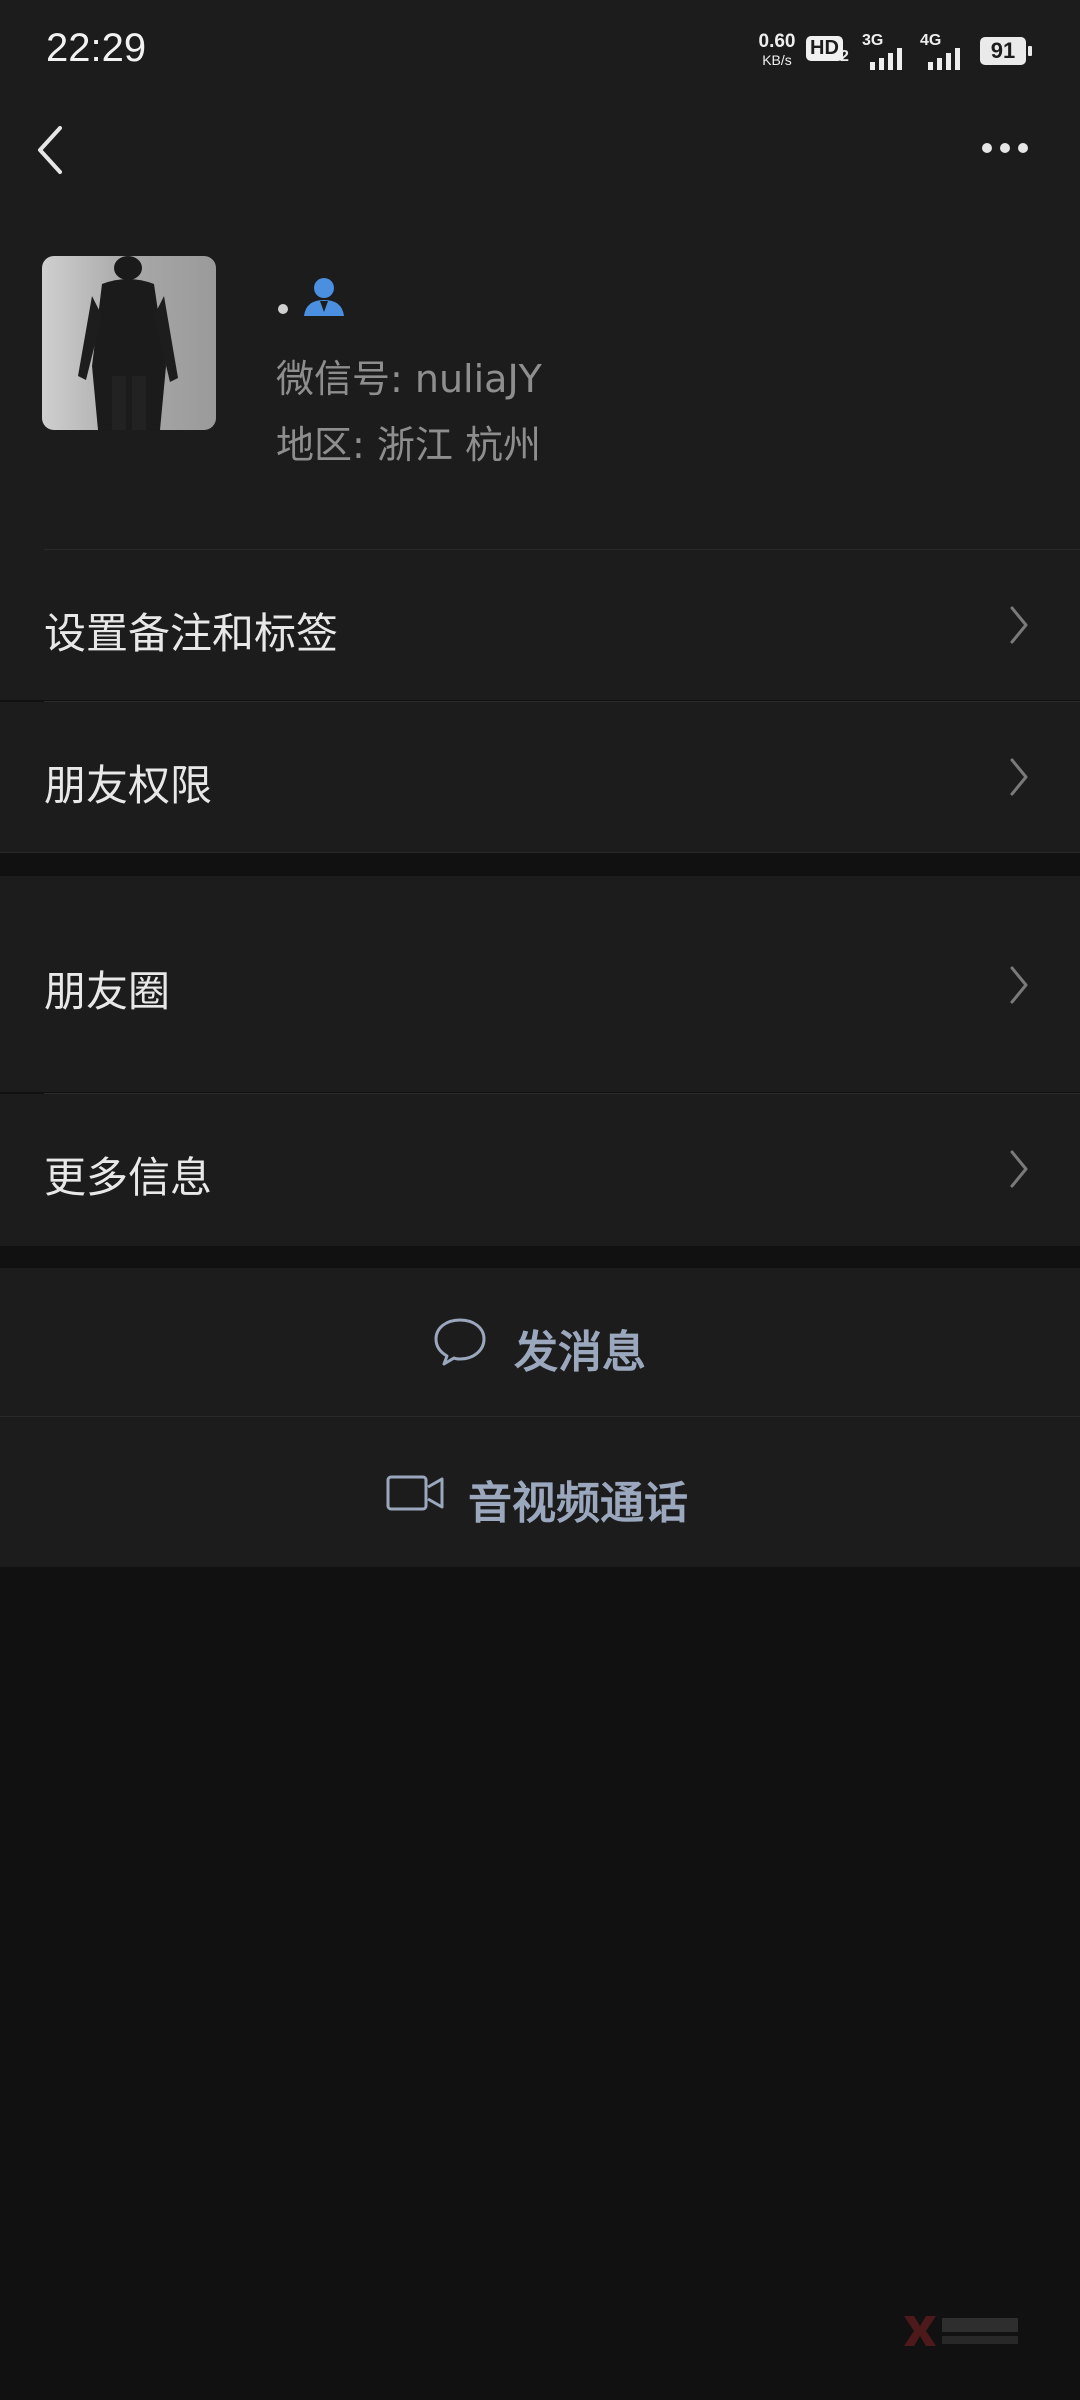 This screenshot has height=2400, width=1080. Describe the element at coordinates (50, 150) in the screenshot. I see `chevron-left-icon` at that location.